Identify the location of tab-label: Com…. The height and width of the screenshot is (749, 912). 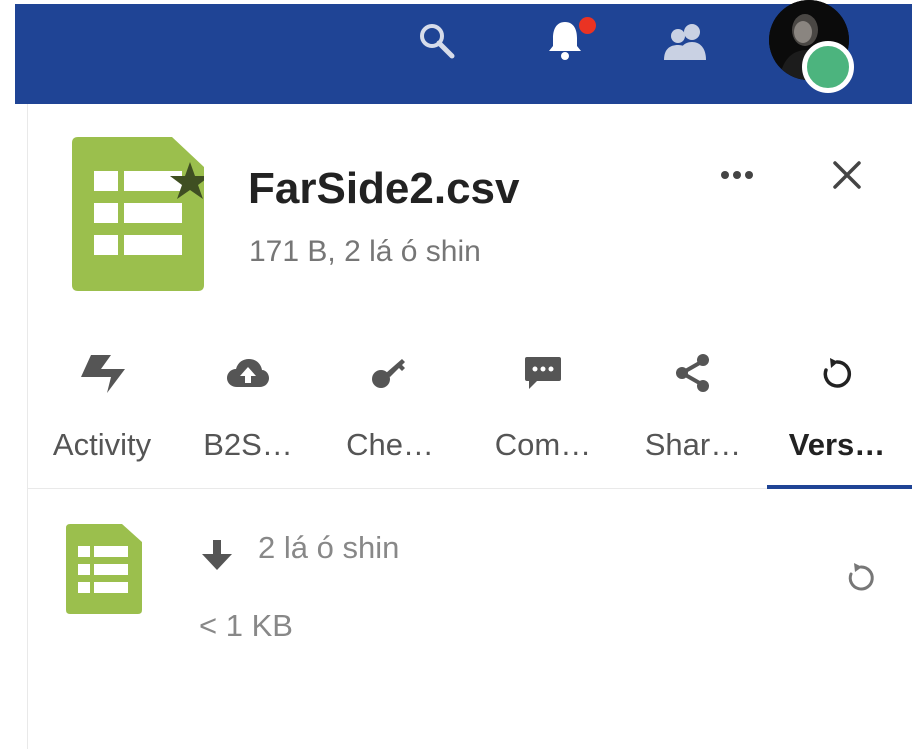
(543, 444).